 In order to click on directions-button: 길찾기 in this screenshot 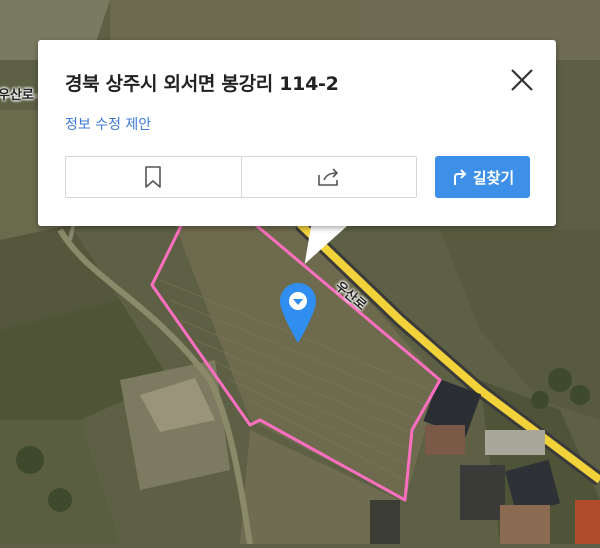, I will do `click(482, 177)`.